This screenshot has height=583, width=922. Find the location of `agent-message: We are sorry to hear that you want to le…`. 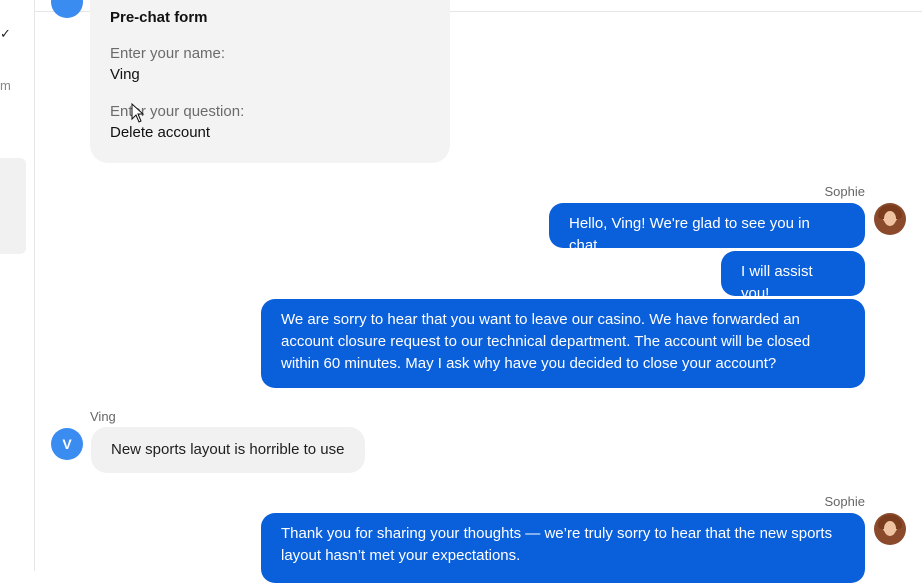

agent-message: We are sorry to hear that you want to le… is located at coordinates (563, 343).